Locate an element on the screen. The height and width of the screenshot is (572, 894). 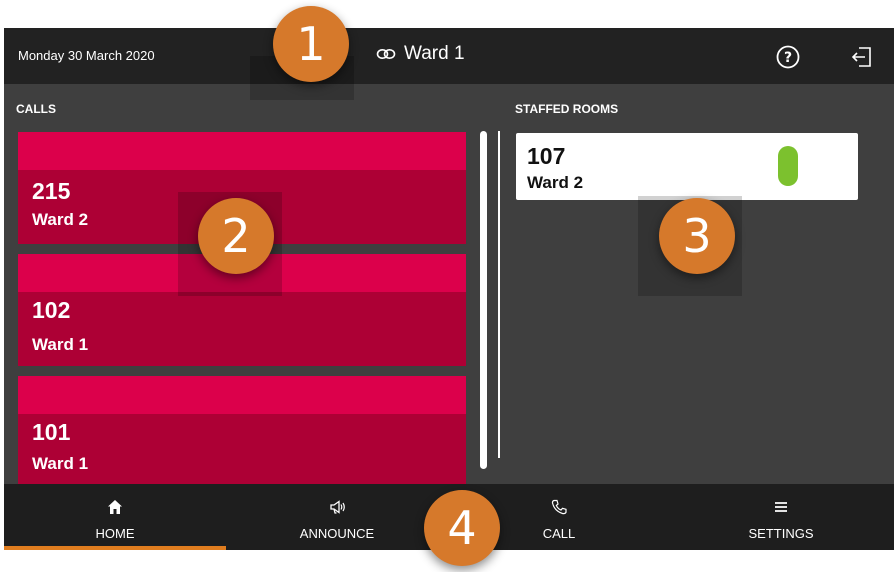
call-room-number: 215 is located at coordinates (51, 191).